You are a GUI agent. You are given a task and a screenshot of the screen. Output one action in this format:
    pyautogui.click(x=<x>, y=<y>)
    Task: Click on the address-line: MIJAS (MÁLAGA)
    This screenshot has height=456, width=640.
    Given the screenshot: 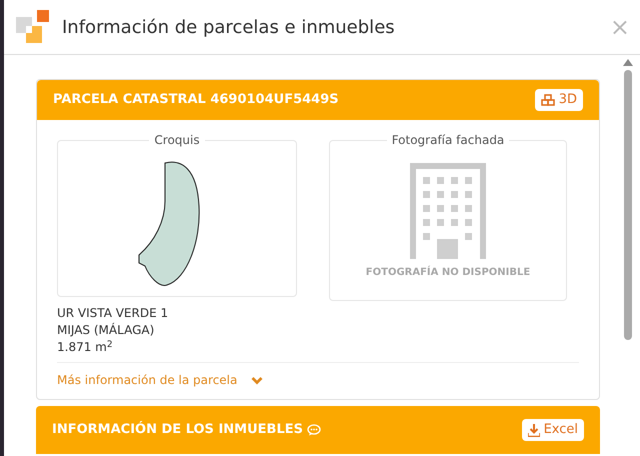 What is the action you would take?
    pyautogui.click(x=106, y=330)
    